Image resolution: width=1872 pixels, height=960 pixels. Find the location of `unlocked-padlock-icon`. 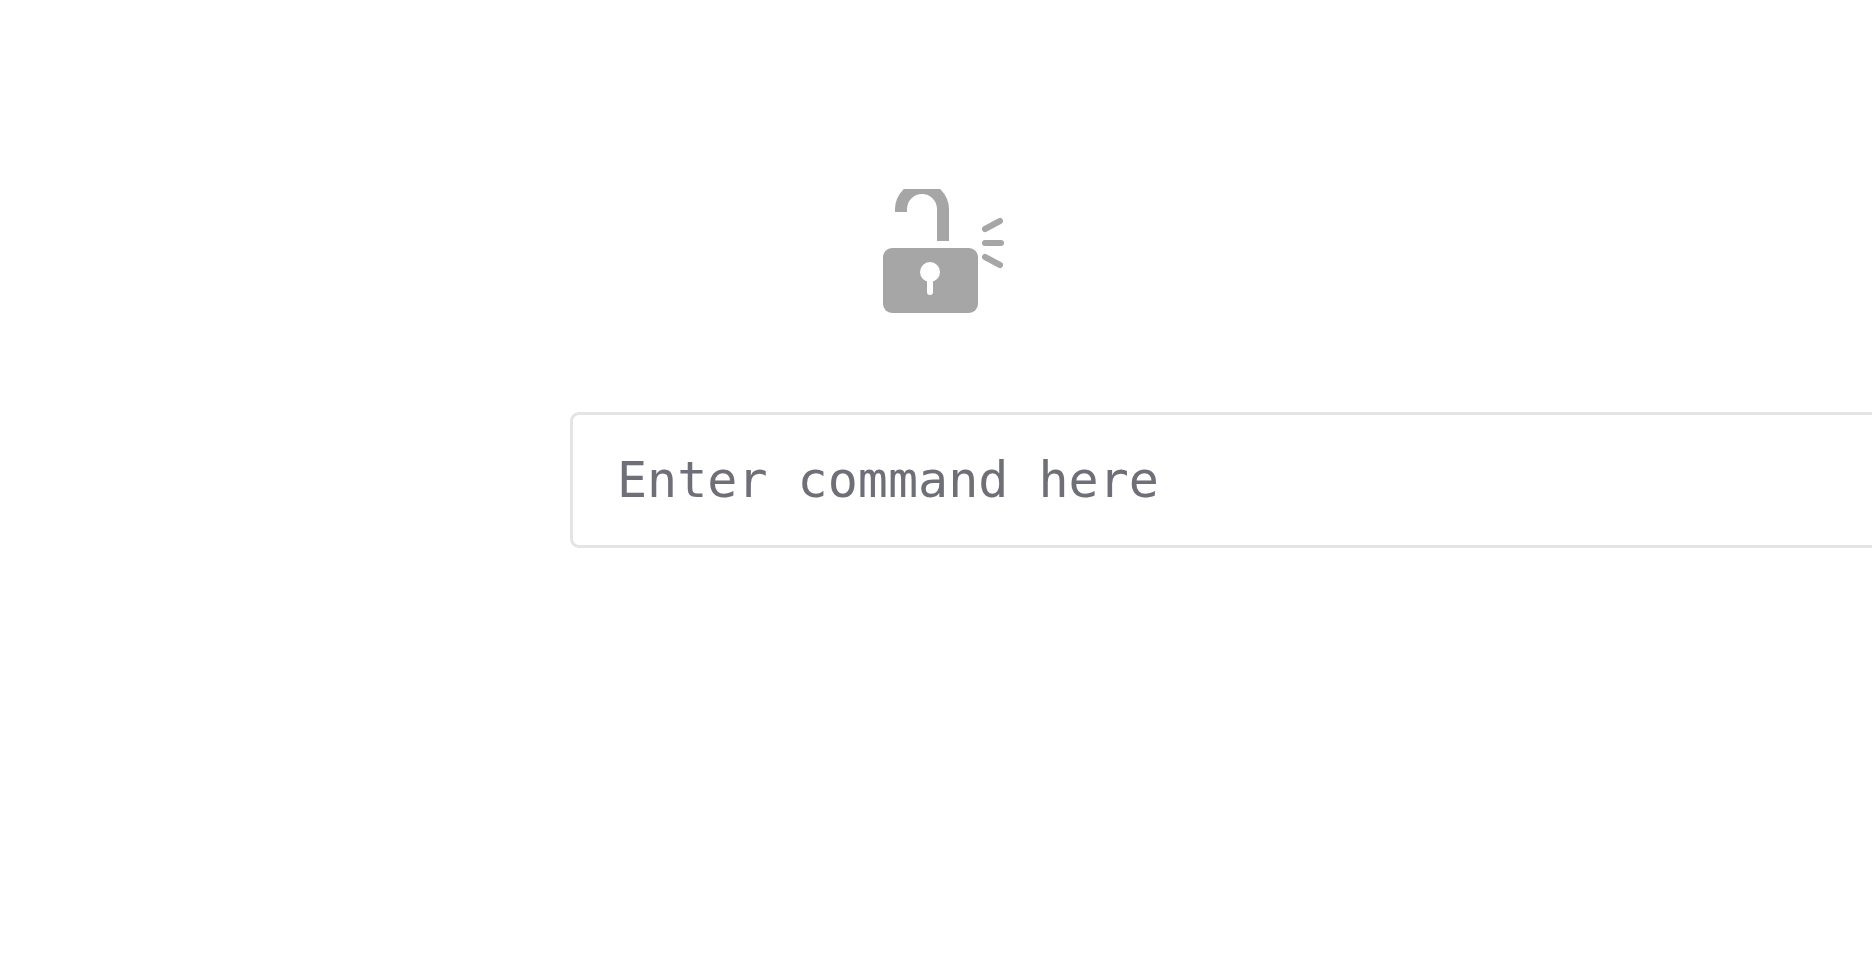

unlocked-padlock-icon is located at coordinates (945, 251).